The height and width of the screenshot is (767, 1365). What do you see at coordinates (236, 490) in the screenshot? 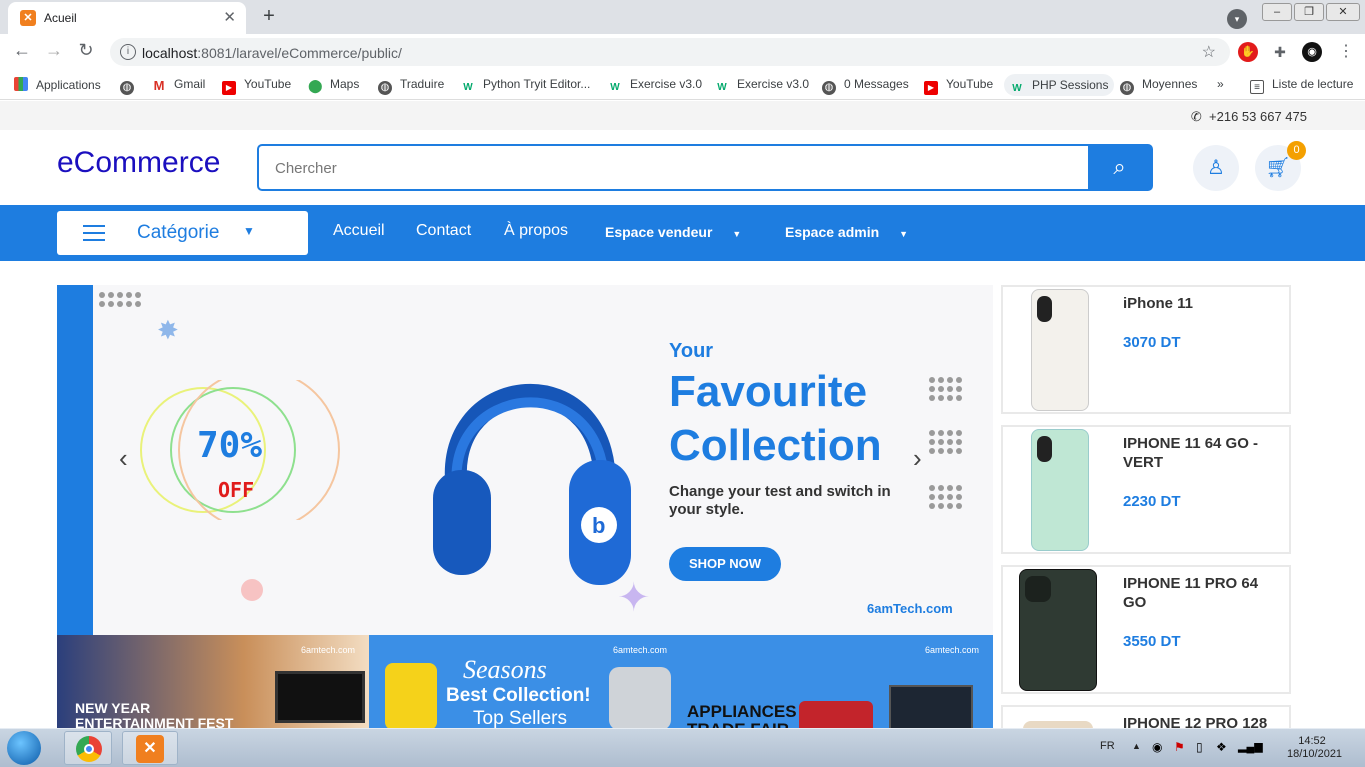
I see `discount-off: OFF` at bounding box center [236, 490].